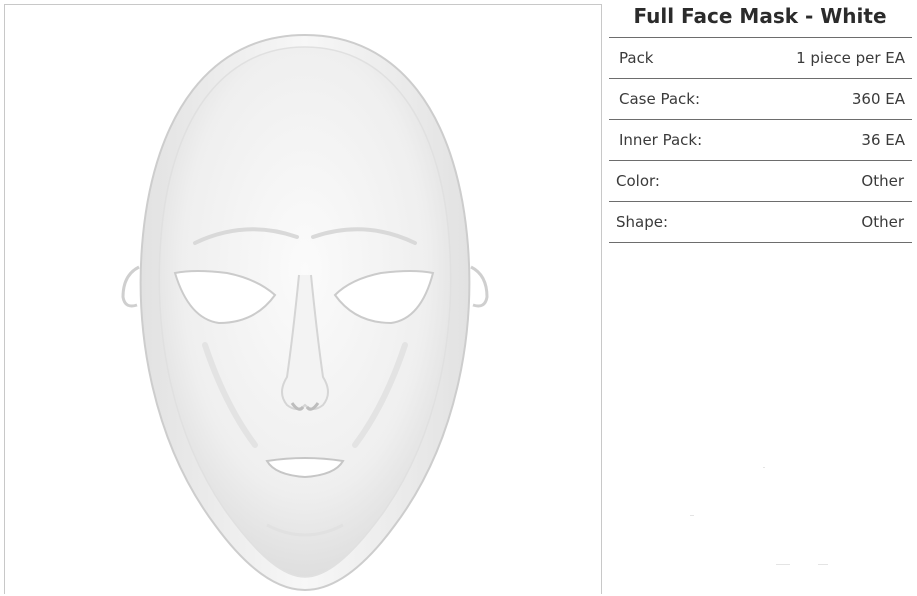 This screenshot has height=596, width=917. What do you see at coordinates (850, 58) in the screenshot?
I see `spec-value: 1 piece per EA` at bounding box center [850, 58].